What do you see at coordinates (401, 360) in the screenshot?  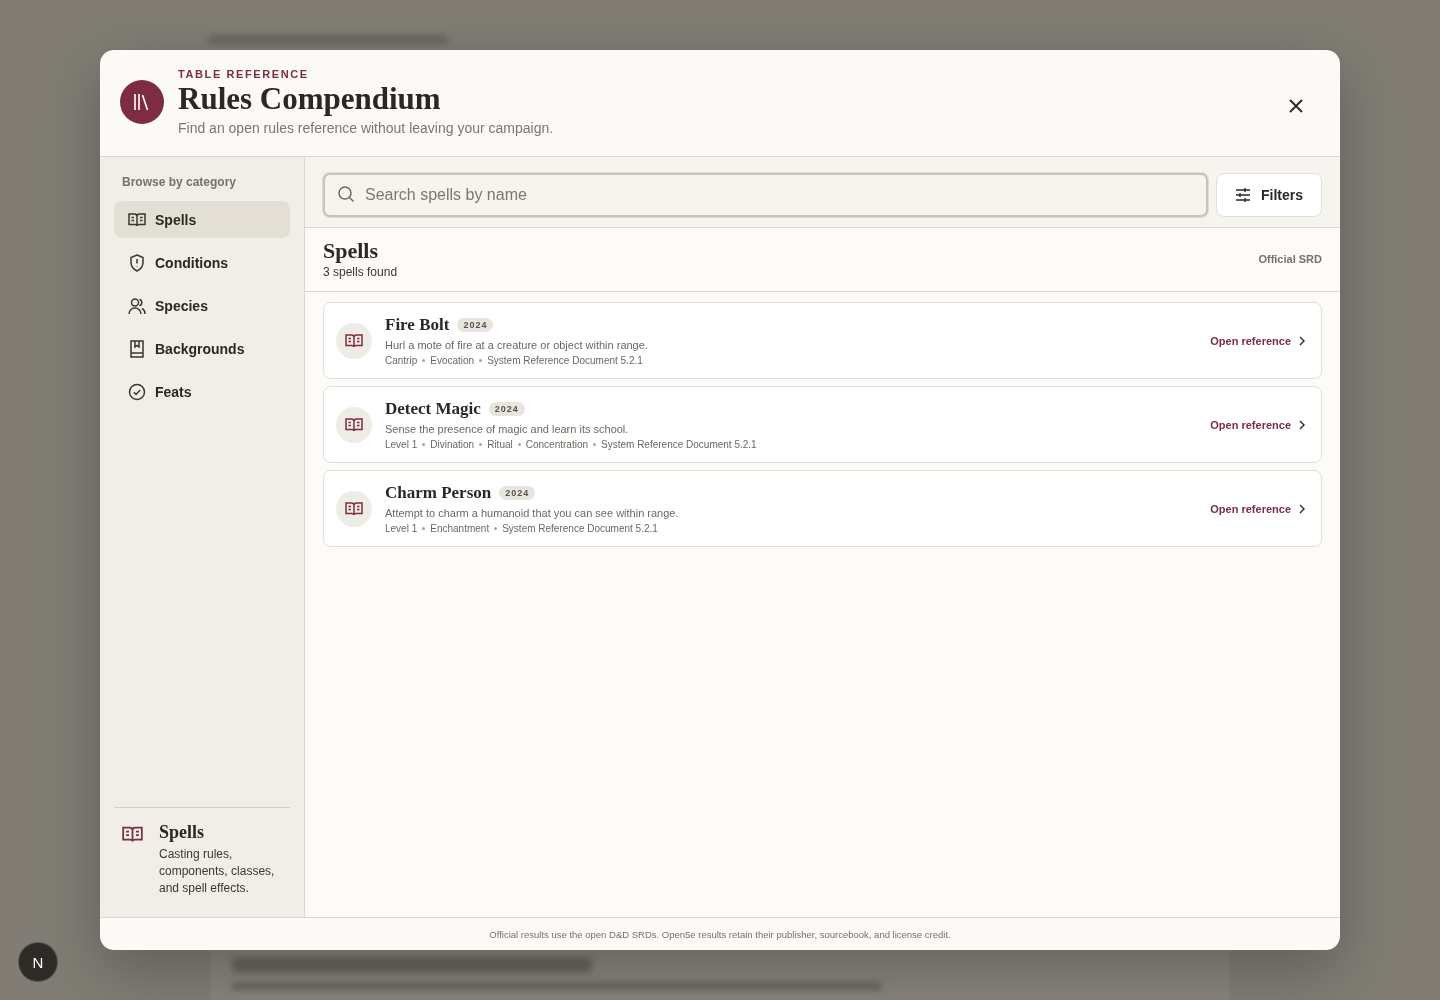 I see `spell-tag: Cantrip` at bounding box center [401, 360].